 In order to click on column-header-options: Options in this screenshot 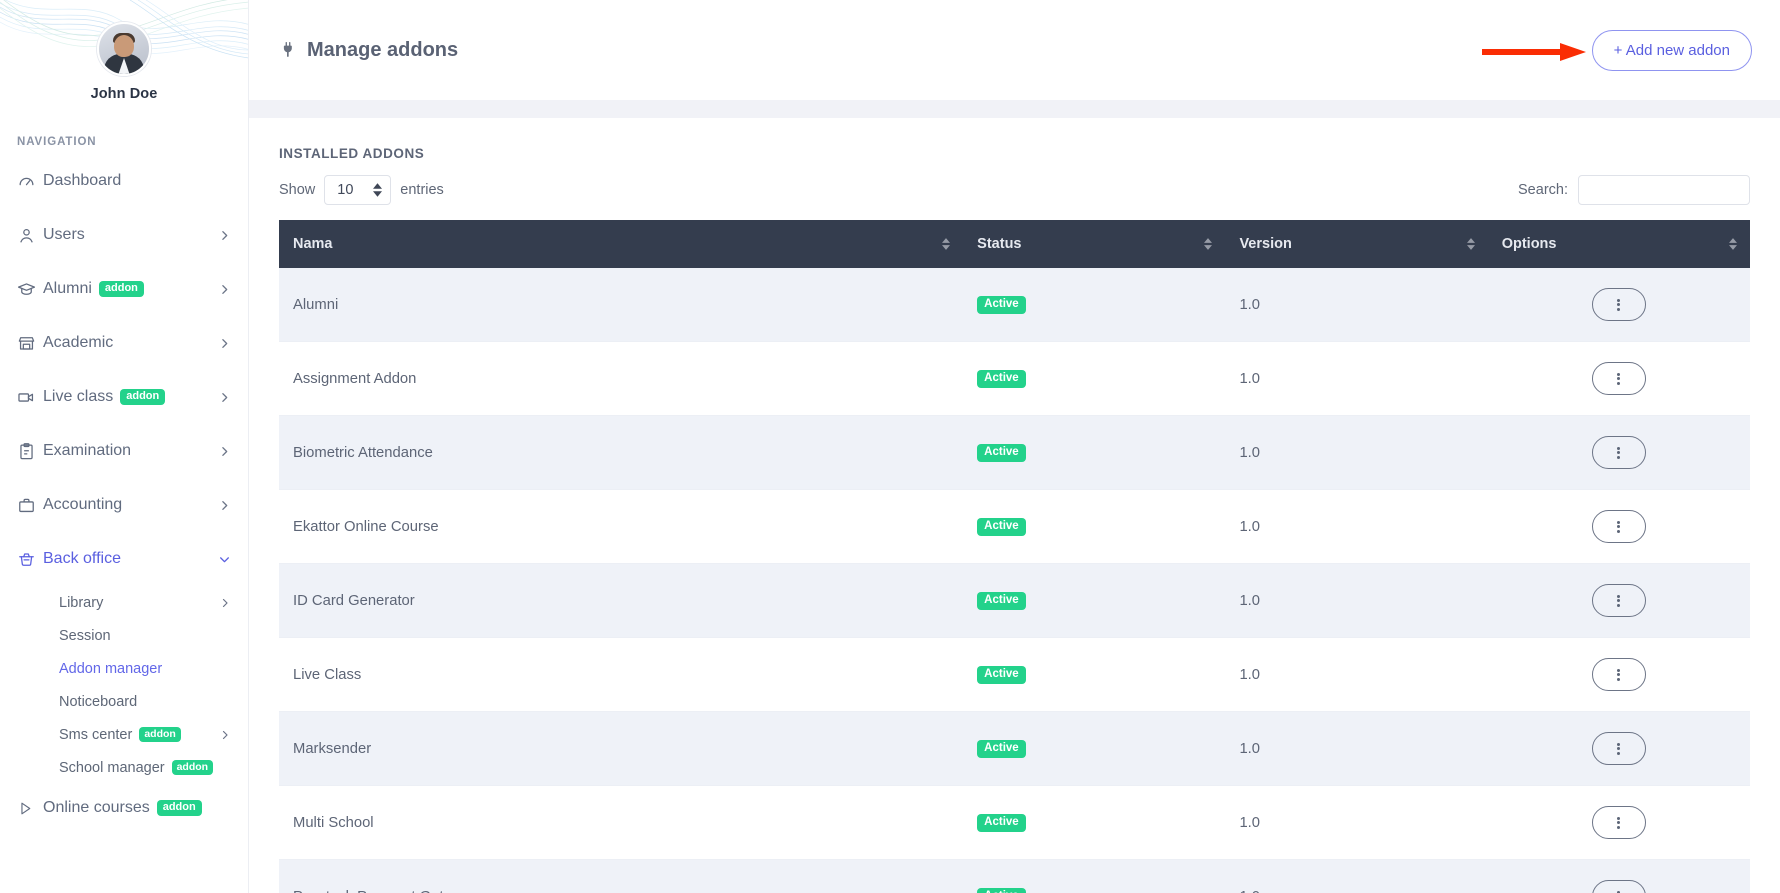, I will do `click(1618, 244)`.